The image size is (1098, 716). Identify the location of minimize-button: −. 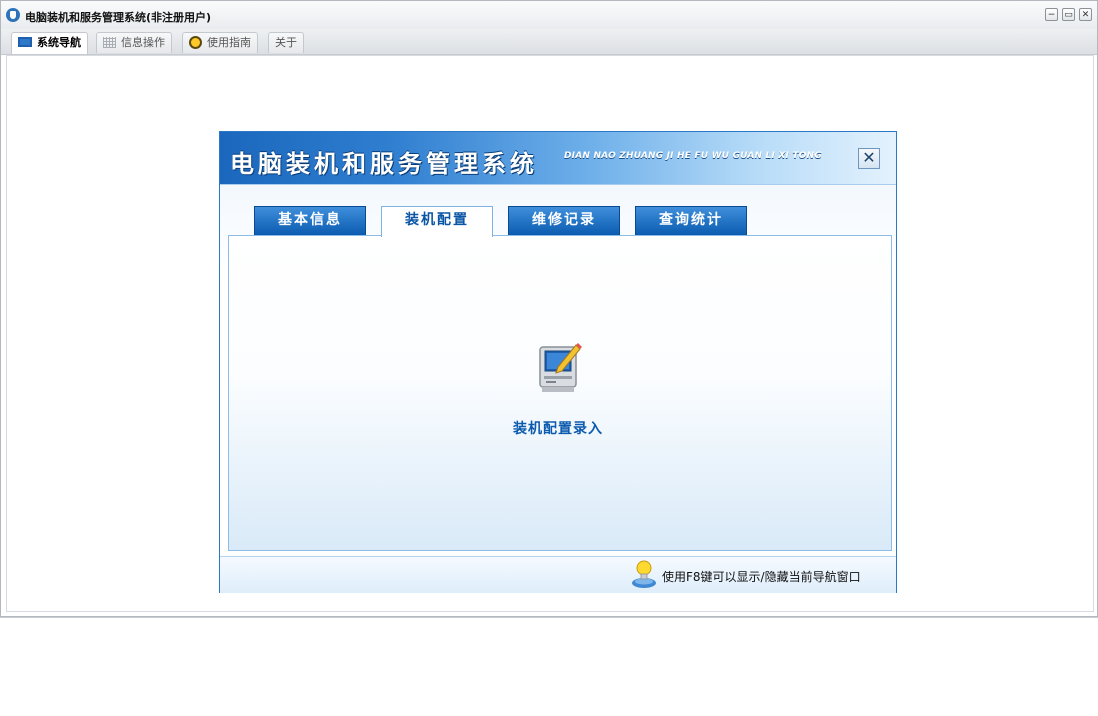
(1051, 14).